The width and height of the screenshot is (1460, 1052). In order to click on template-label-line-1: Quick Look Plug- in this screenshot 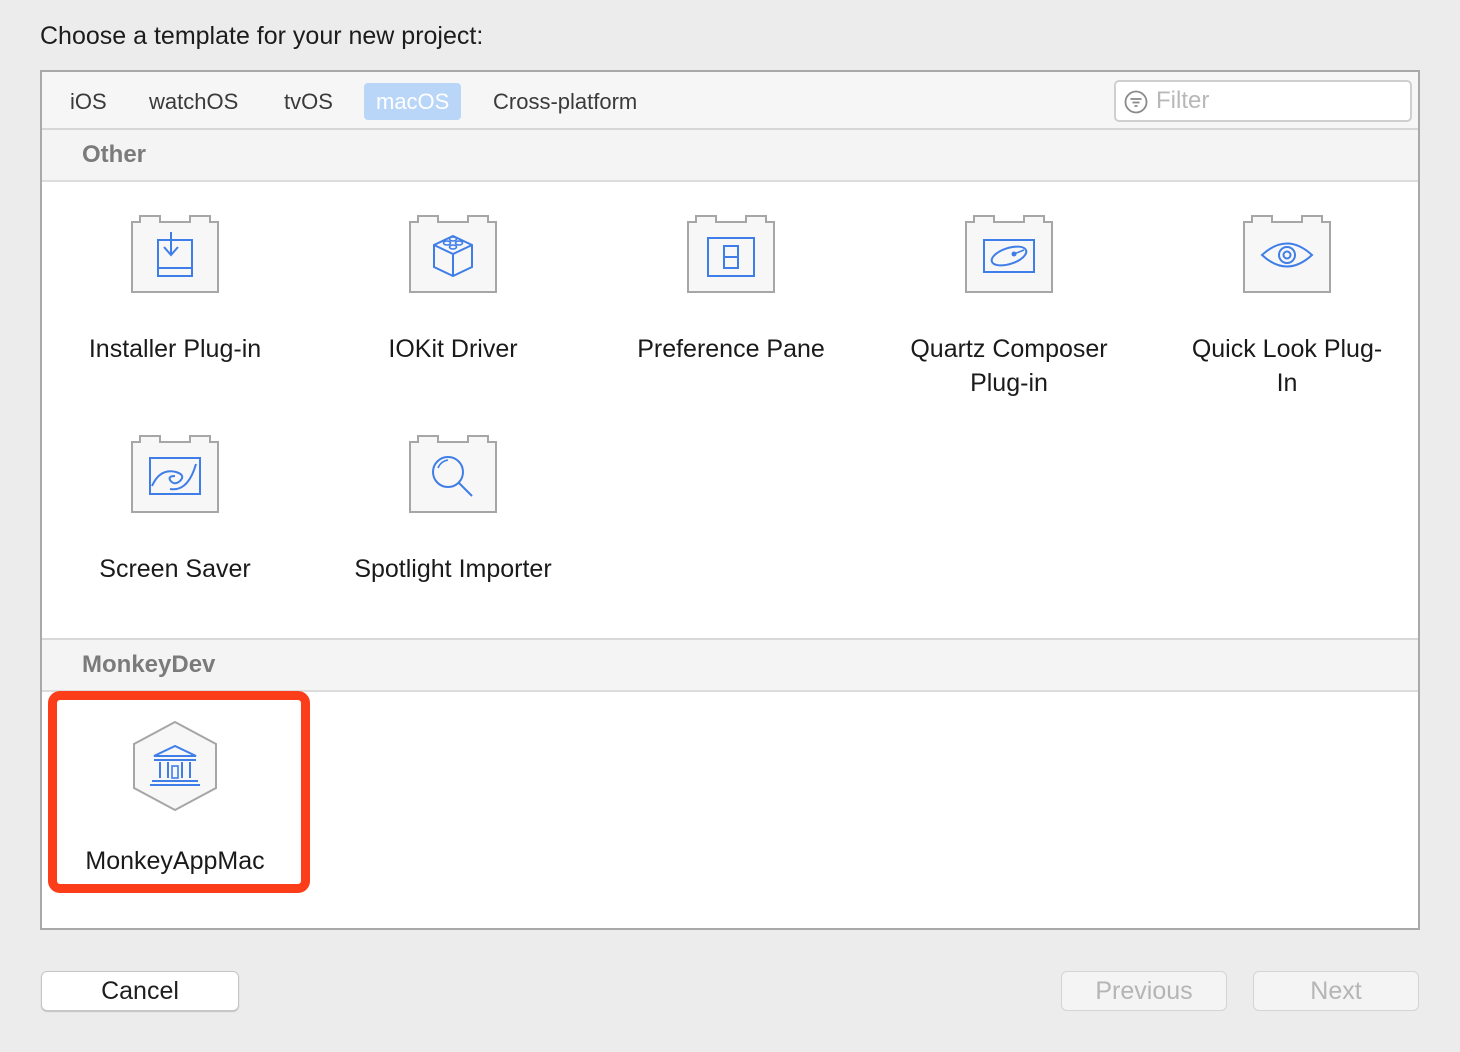, I will do `click(1287, 349)`.